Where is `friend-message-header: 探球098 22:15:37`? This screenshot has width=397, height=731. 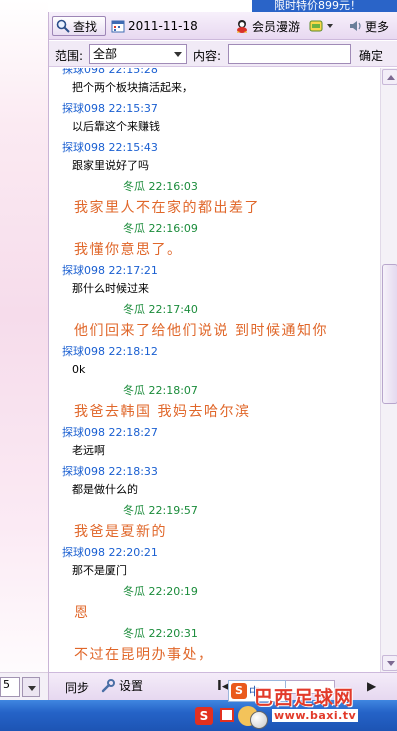
friend-message-header: 探球098 22:15:37 is located at coordinates (214, 108).